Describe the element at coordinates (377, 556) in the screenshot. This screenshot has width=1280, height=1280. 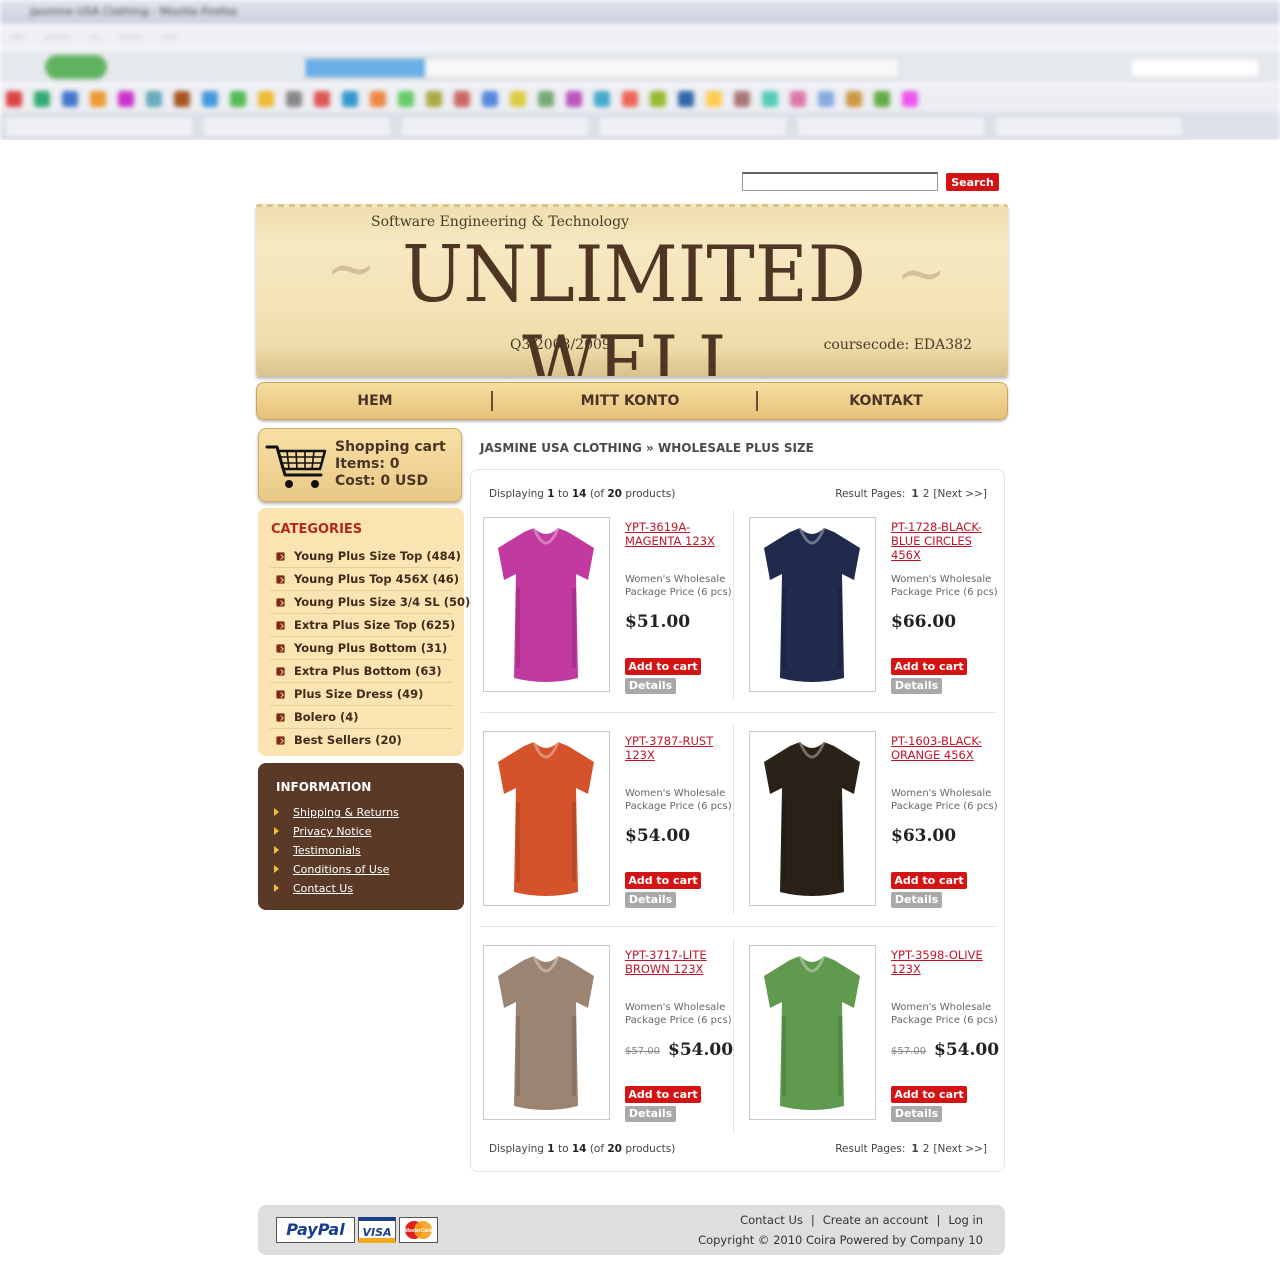
I see `category-label: Young Plus Size Top (484)` at that location.